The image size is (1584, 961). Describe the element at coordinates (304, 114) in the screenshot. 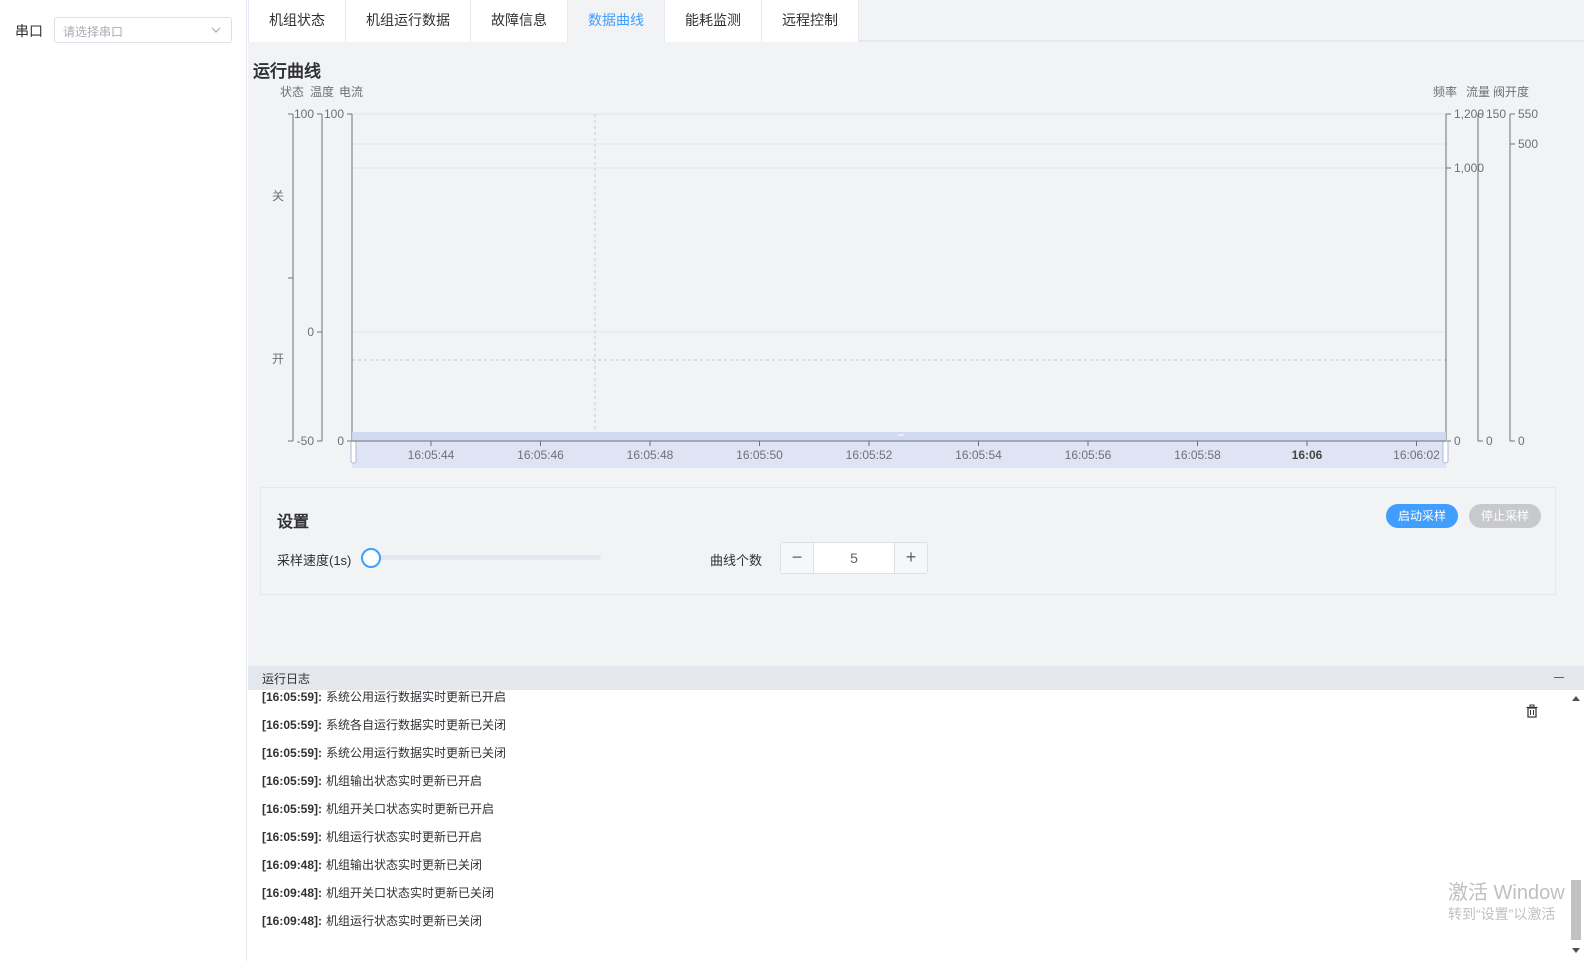

I see `tick-temp-100: 100` at that location.